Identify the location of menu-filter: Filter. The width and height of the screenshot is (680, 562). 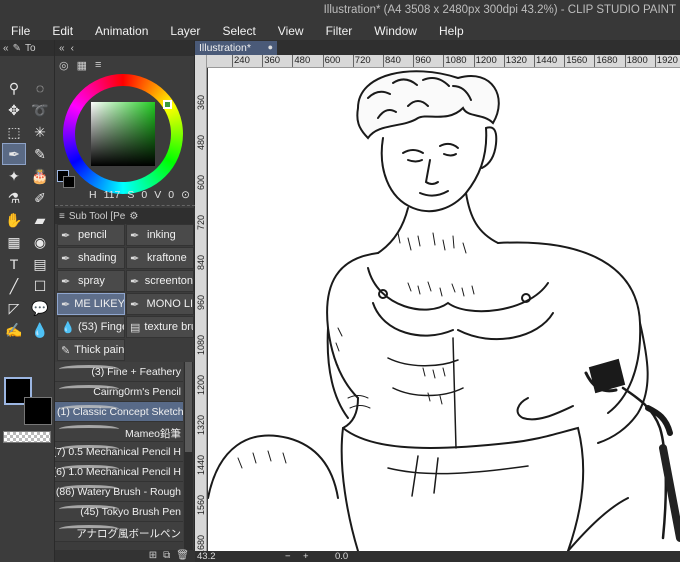
(339, 31).